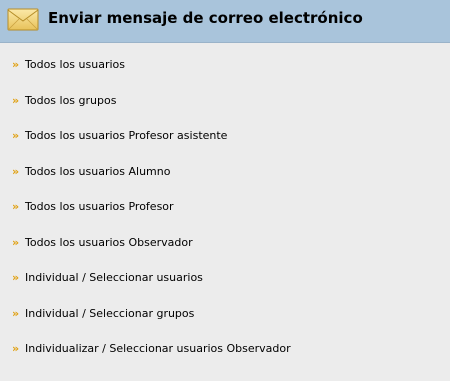  Describe the element at coordinates (225, 252) in the screenshot. I see `option-all-observers: » Todos los usuarios Observador` at that location.